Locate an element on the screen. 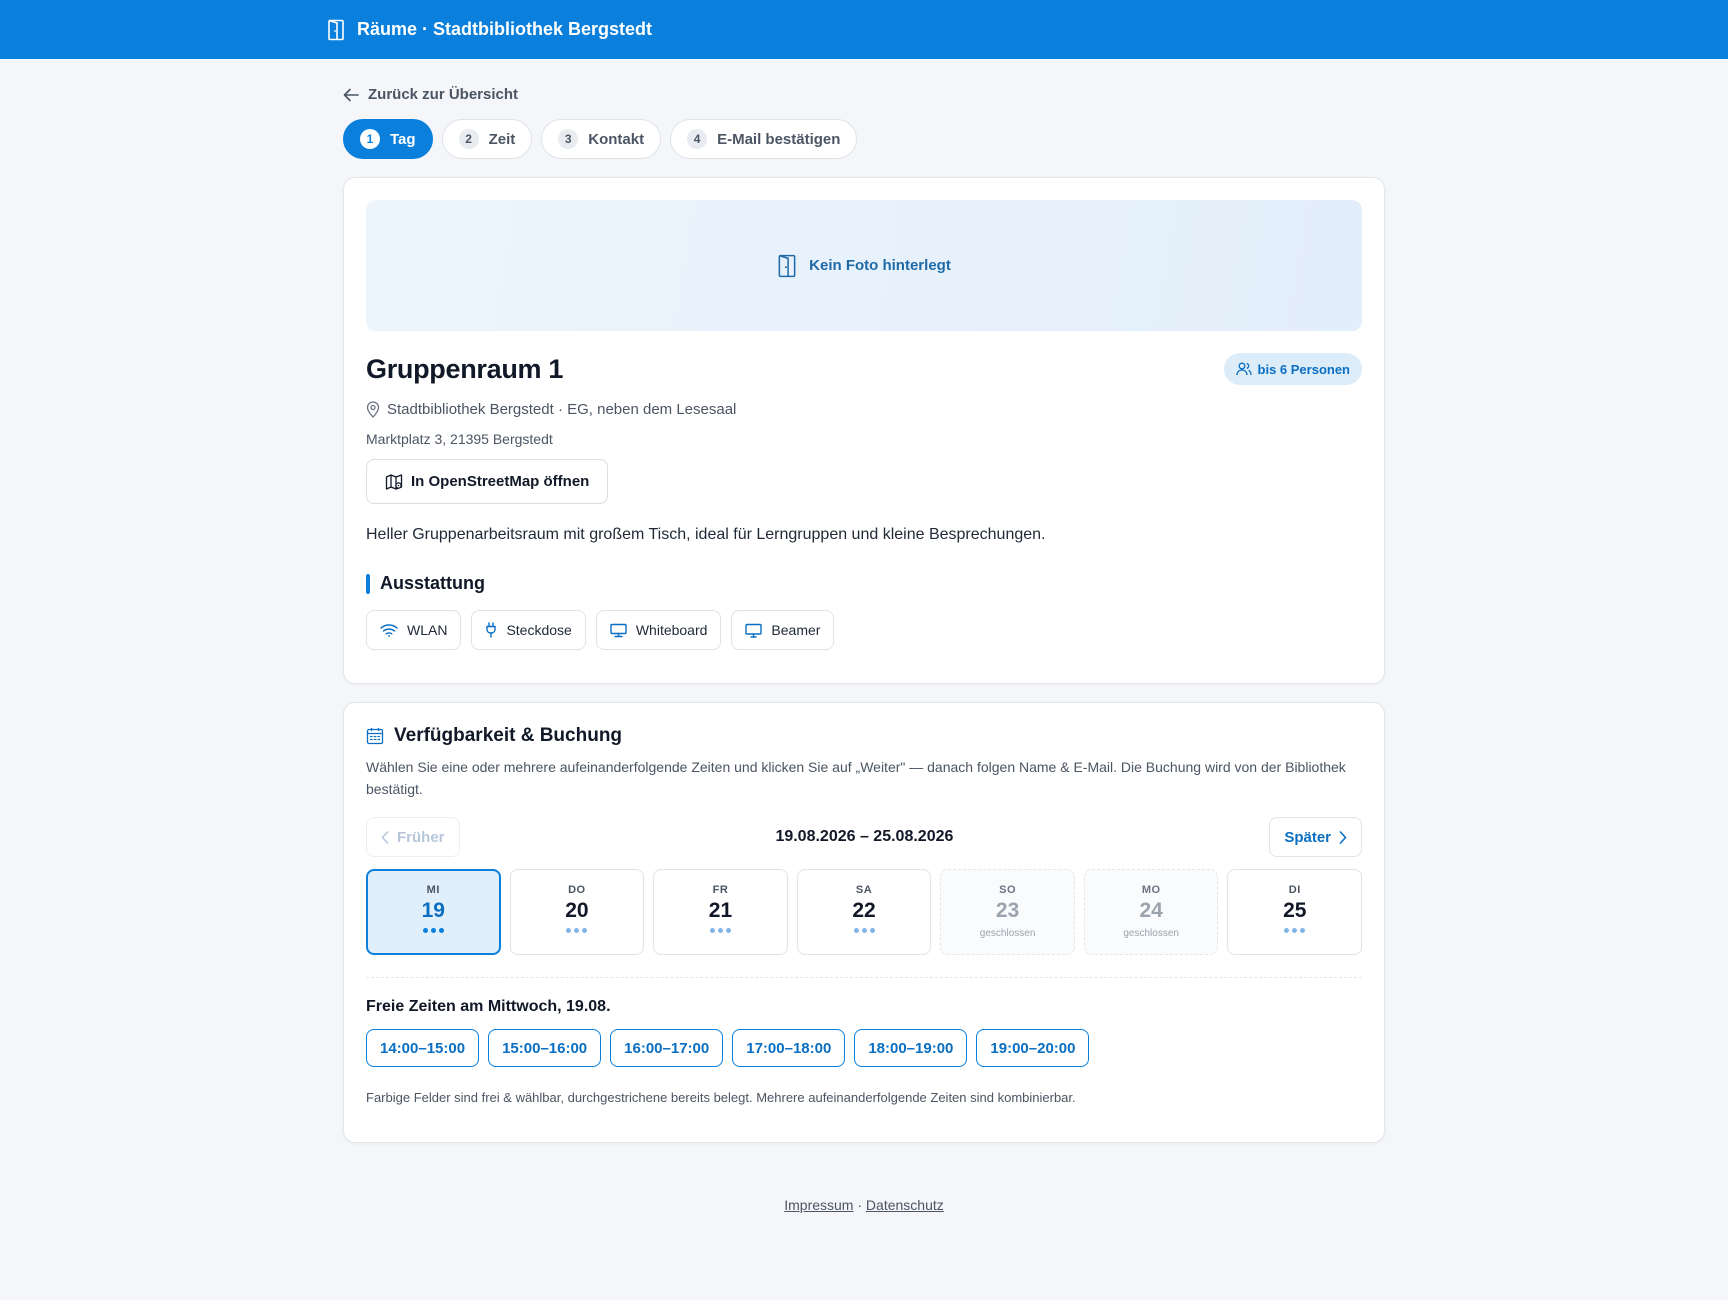  free-slots-heading: Freie Zeiten am Mittwoch, 19.08. is located at coordinates (488, 1006).